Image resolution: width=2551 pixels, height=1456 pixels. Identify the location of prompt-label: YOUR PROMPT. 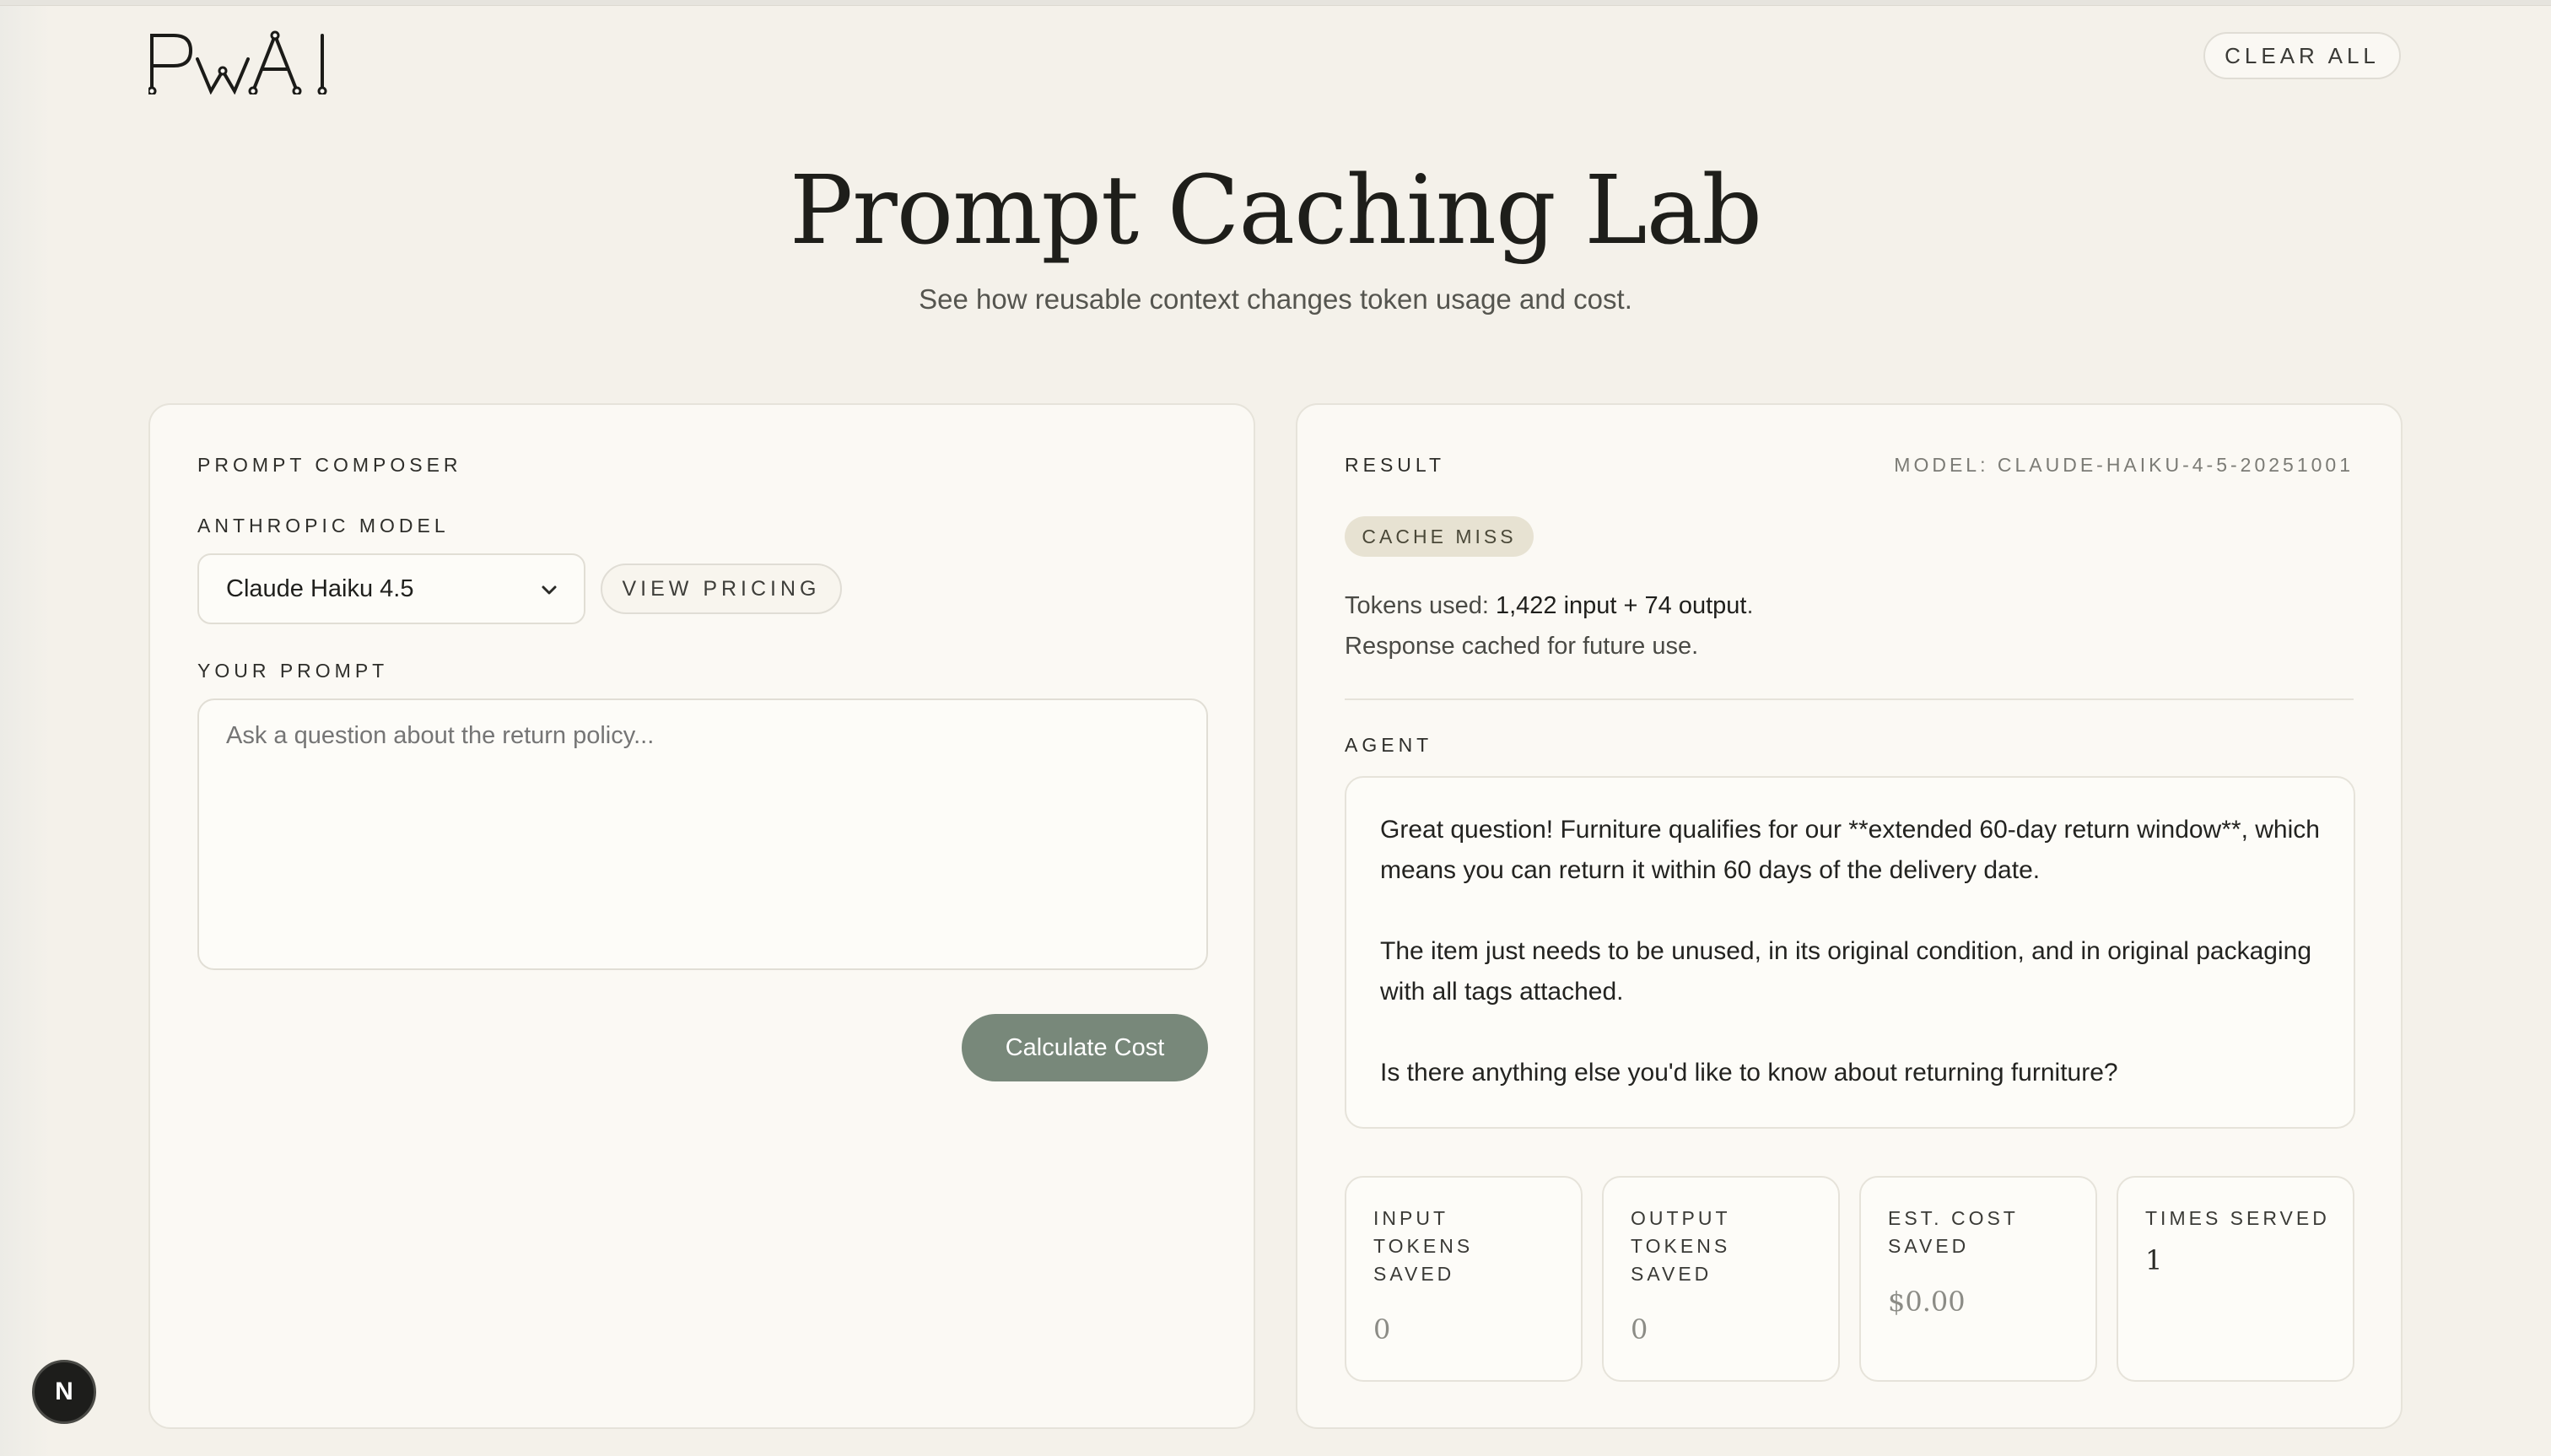
(293, 671).